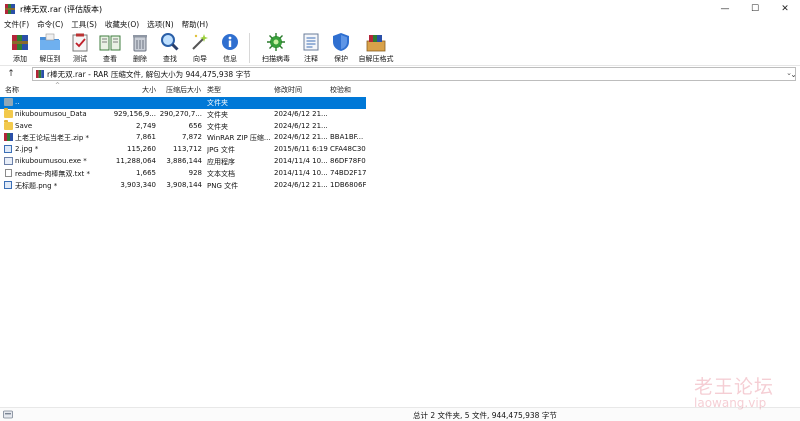 The image size is (800, 421). Describe the element at coordinates (16, 24) in the screenshot. I see `menu-file: 文件(F)` at that location.